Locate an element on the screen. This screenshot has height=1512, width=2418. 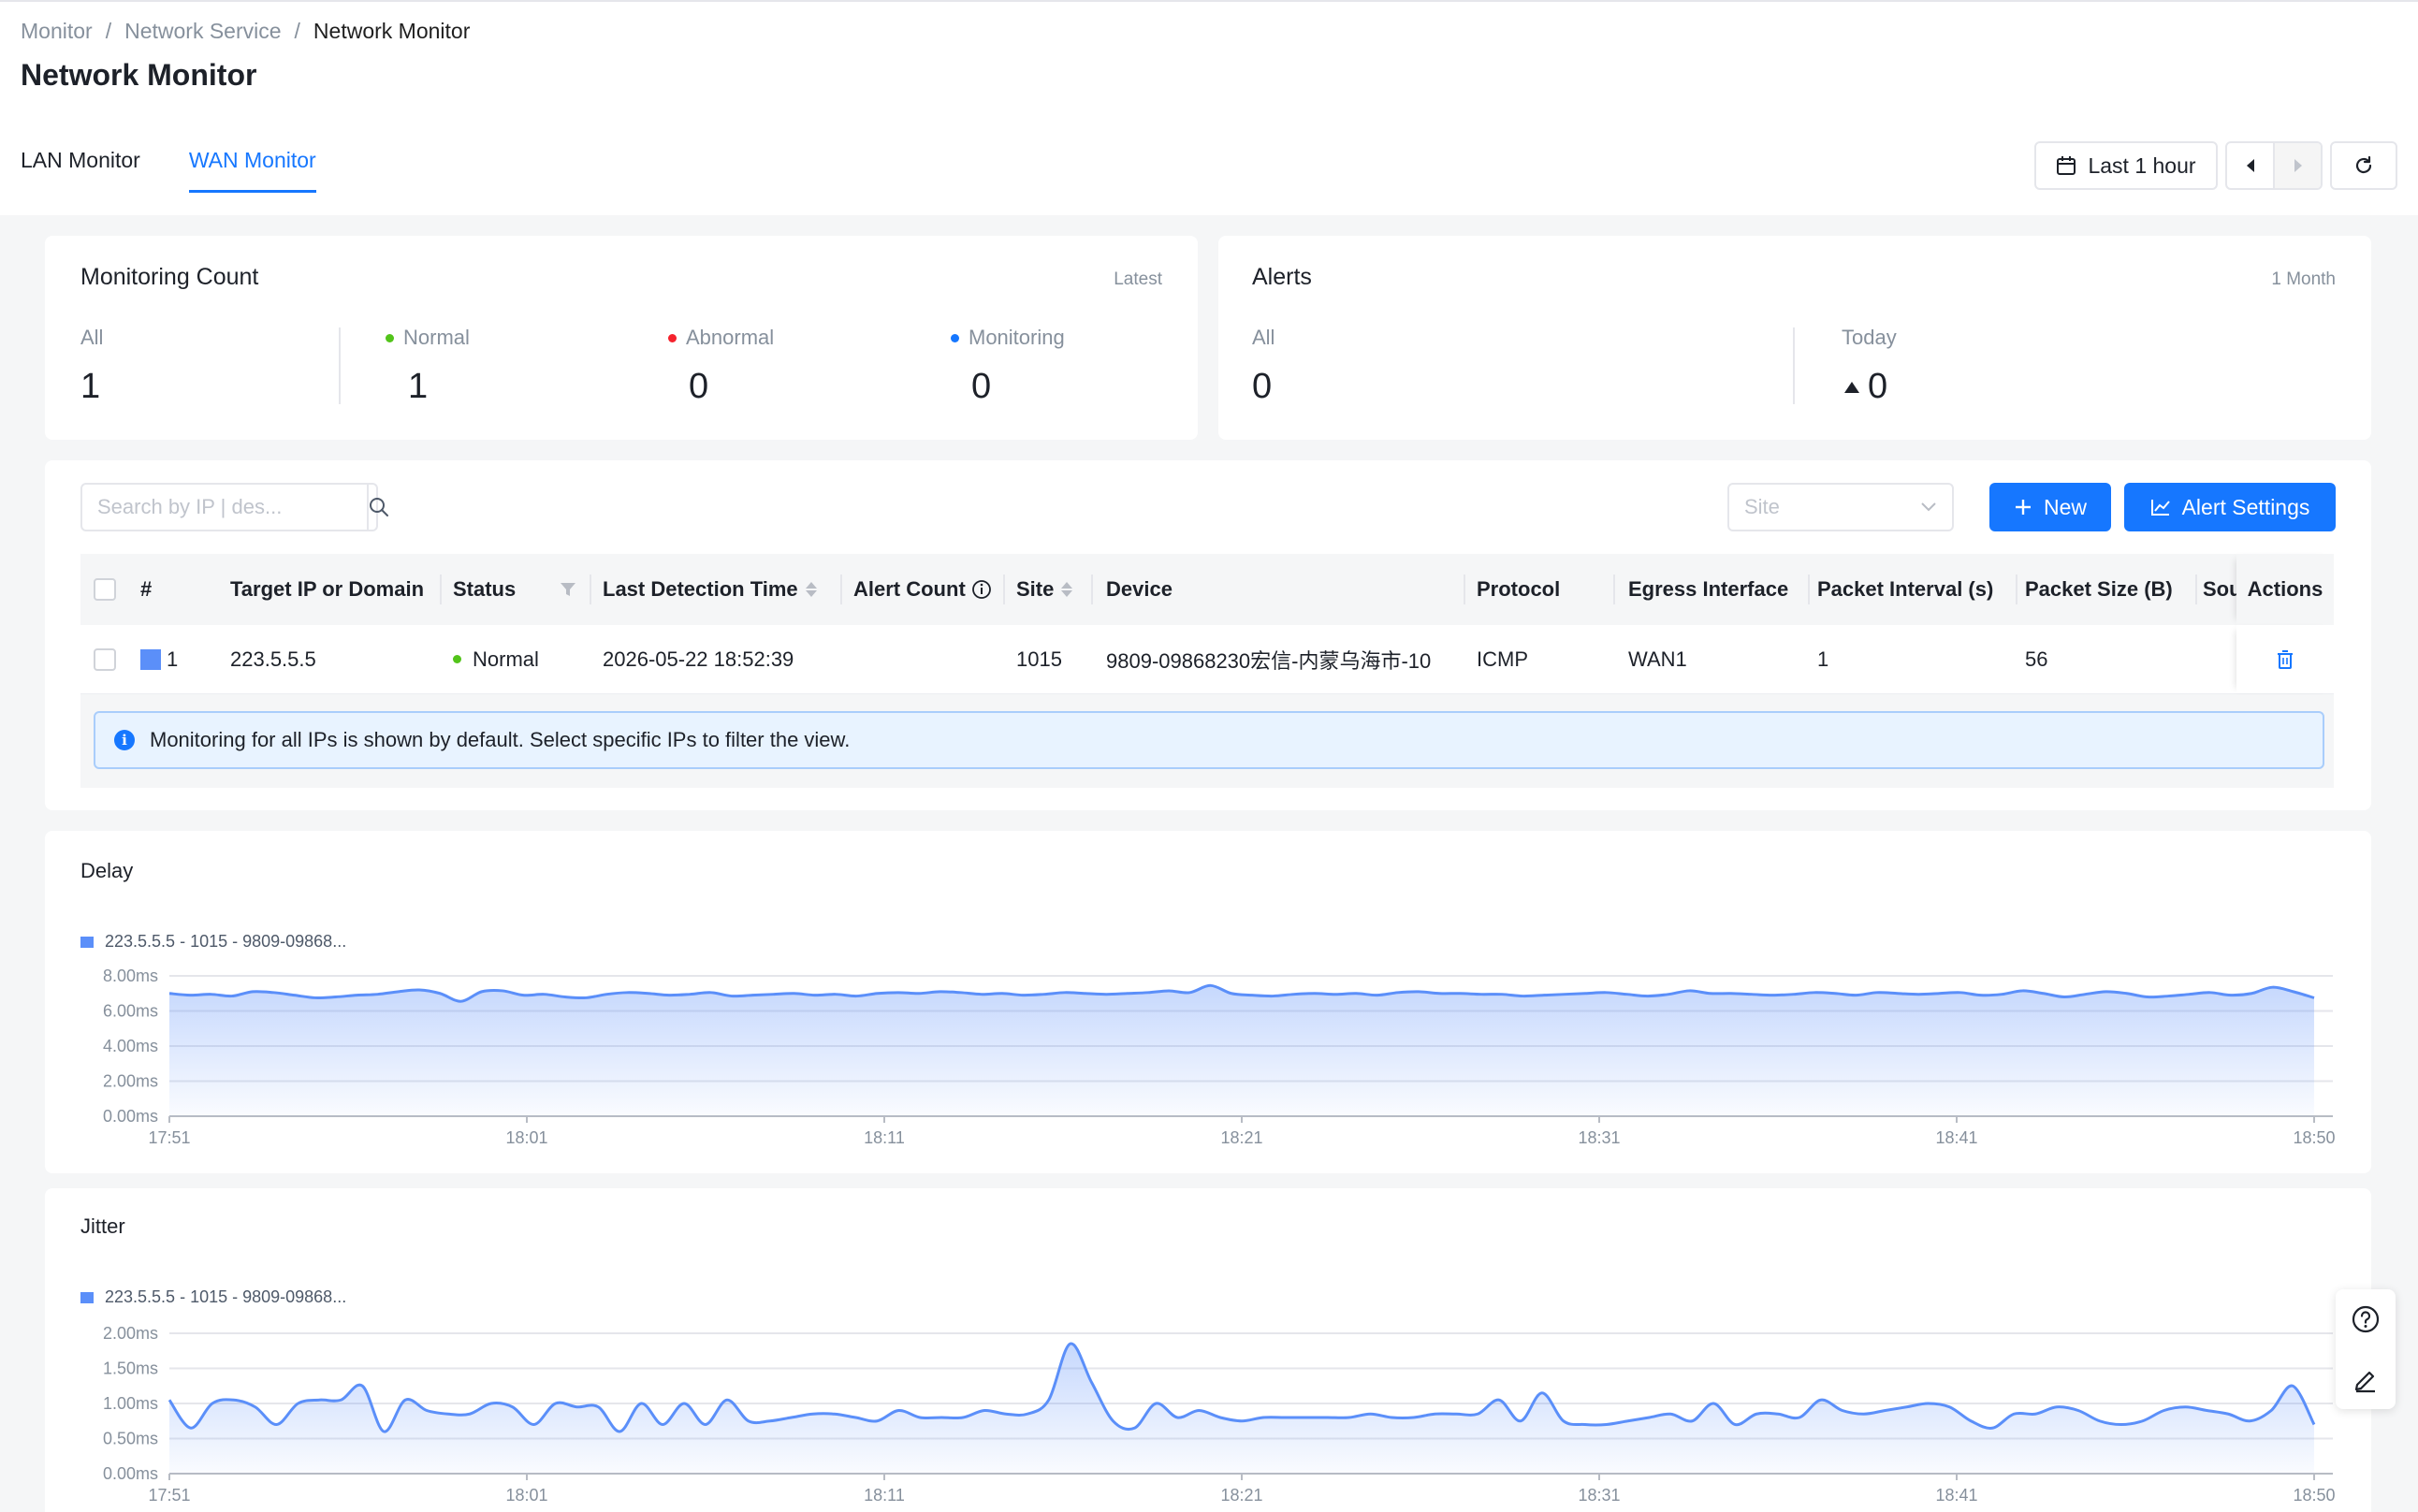
time-nav-group is located at coordinates (2274, 166).